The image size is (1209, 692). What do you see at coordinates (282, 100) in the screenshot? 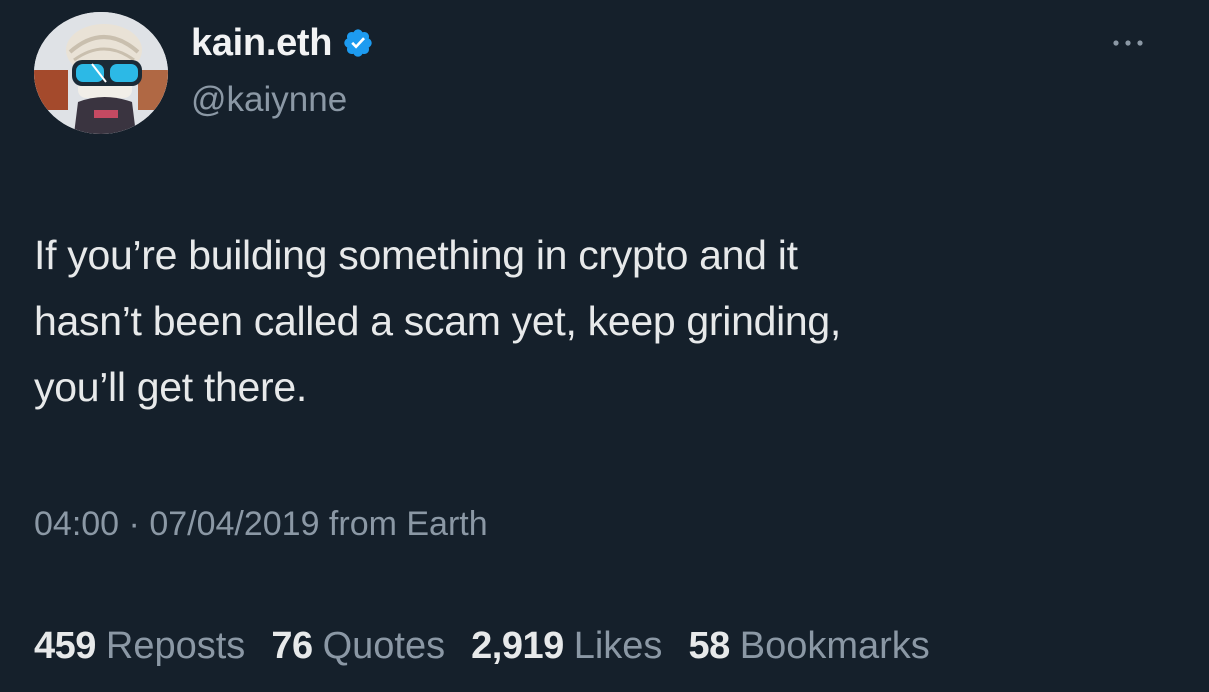
I see `handle: @kaiynne` at bounding box center [282, 100].